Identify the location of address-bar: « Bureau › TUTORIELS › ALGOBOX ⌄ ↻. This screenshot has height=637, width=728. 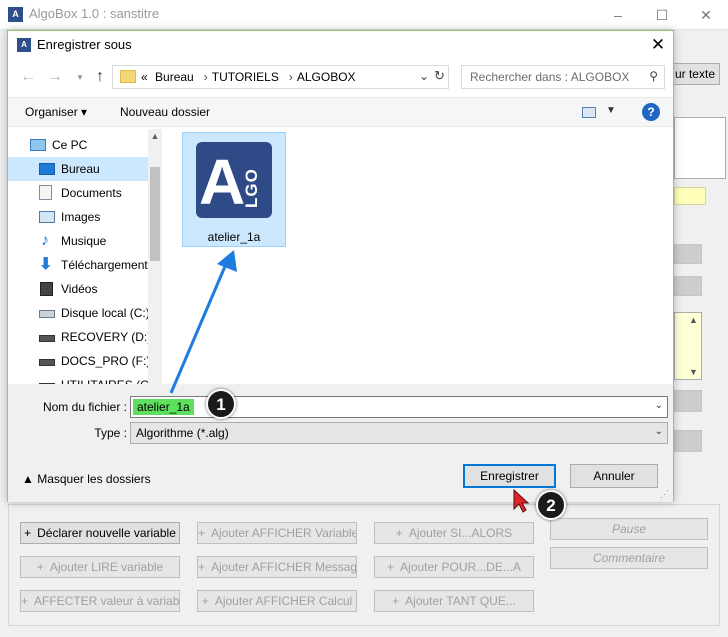
(280, 77).